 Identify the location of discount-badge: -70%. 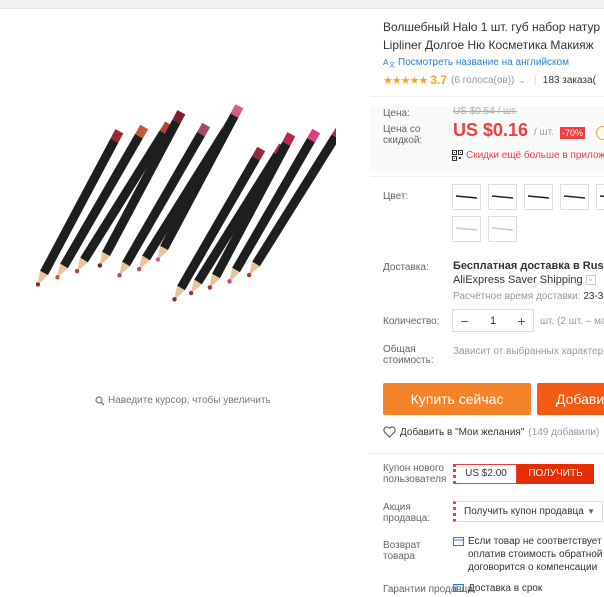
(573, 133).